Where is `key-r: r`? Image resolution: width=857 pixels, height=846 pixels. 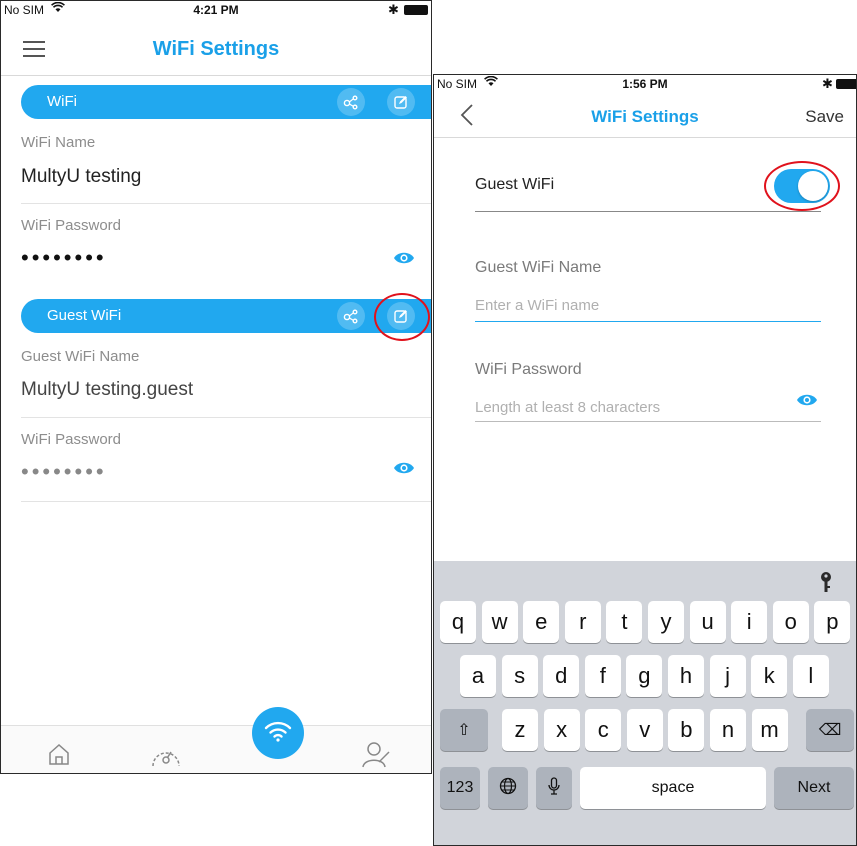 key-r: r is located at coordinates (582, 622).